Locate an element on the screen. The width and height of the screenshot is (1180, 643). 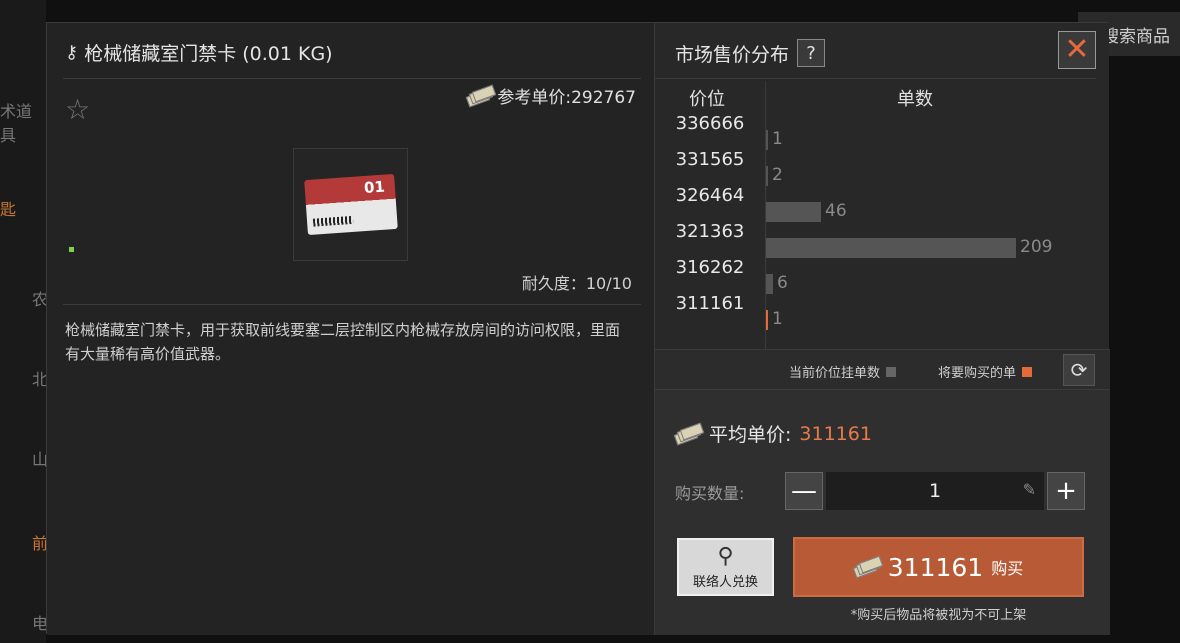
buy-button: 311161 购买 is located at coordinates (938, 567).